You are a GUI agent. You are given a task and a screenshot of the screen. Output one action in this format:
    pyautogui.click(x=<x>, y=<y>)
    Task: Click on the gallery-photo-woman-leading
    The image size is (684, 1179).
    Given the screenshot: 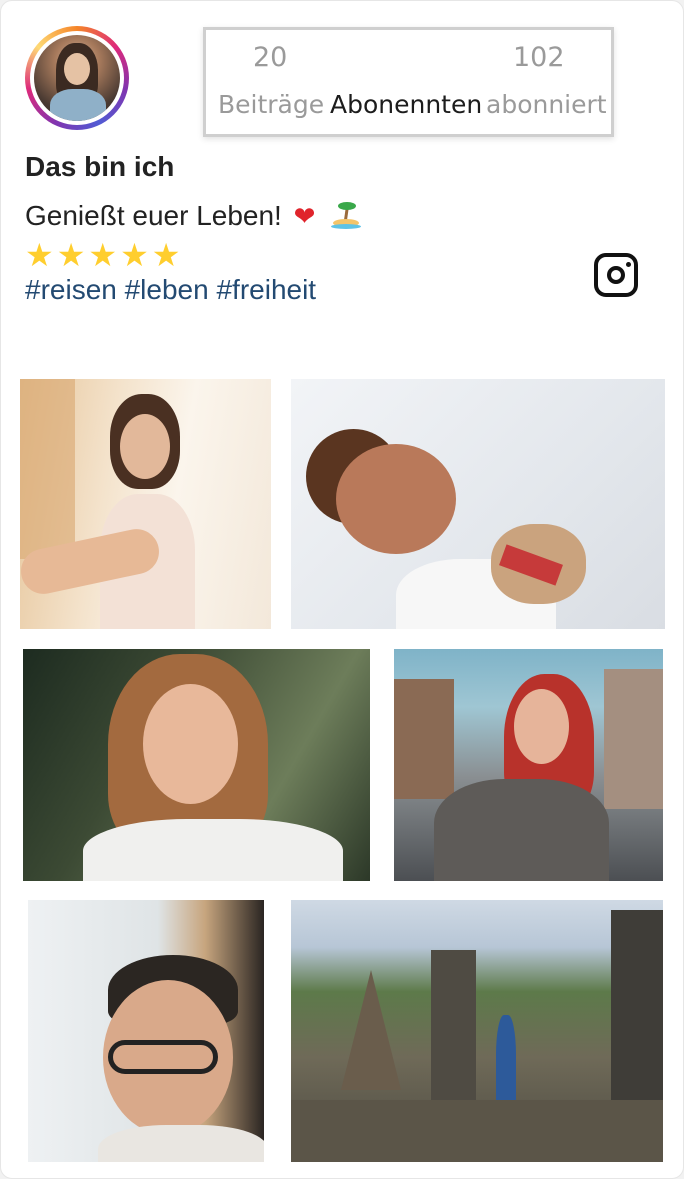 What is the action you would take?
    pyautogui.click(x=145, y=504)
    